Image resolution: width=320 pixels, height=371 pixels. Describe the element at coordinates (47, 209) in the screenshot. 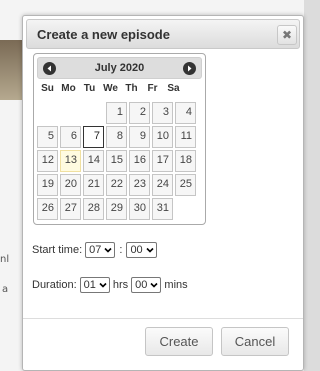

I see `calendar-day: 26` at that location.